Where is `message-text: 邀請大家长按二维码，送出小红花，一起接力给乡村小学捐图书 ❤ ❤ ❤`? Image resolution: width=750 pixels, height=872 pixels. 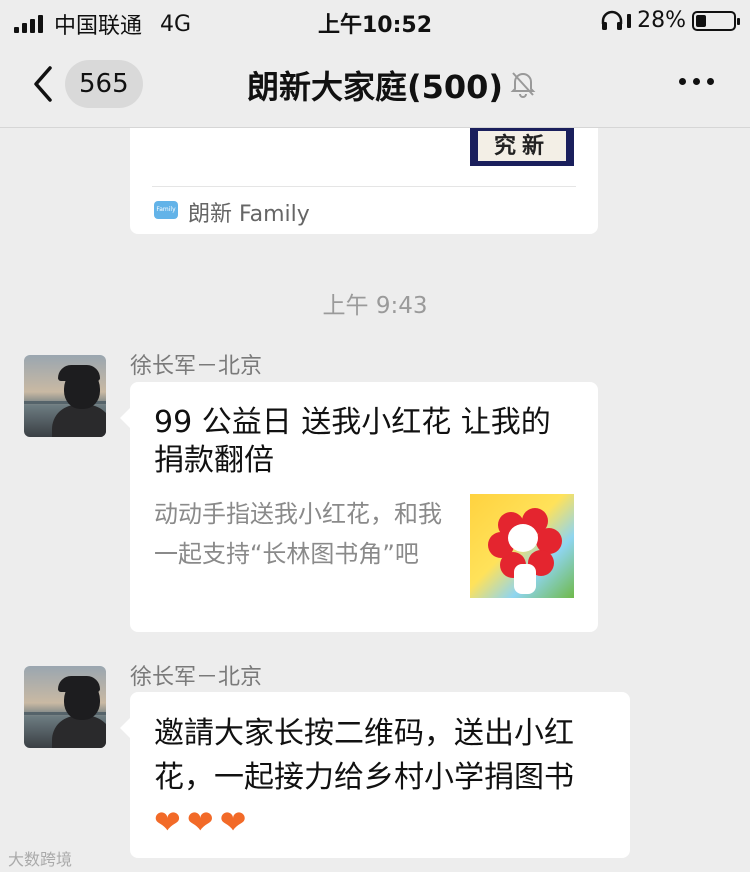 message-text: 邀請大家长按二维码，送出小红花，一起接力给乡村小学捐图书 ❤ ❤ ❤ is located at coordinates (384, 779).